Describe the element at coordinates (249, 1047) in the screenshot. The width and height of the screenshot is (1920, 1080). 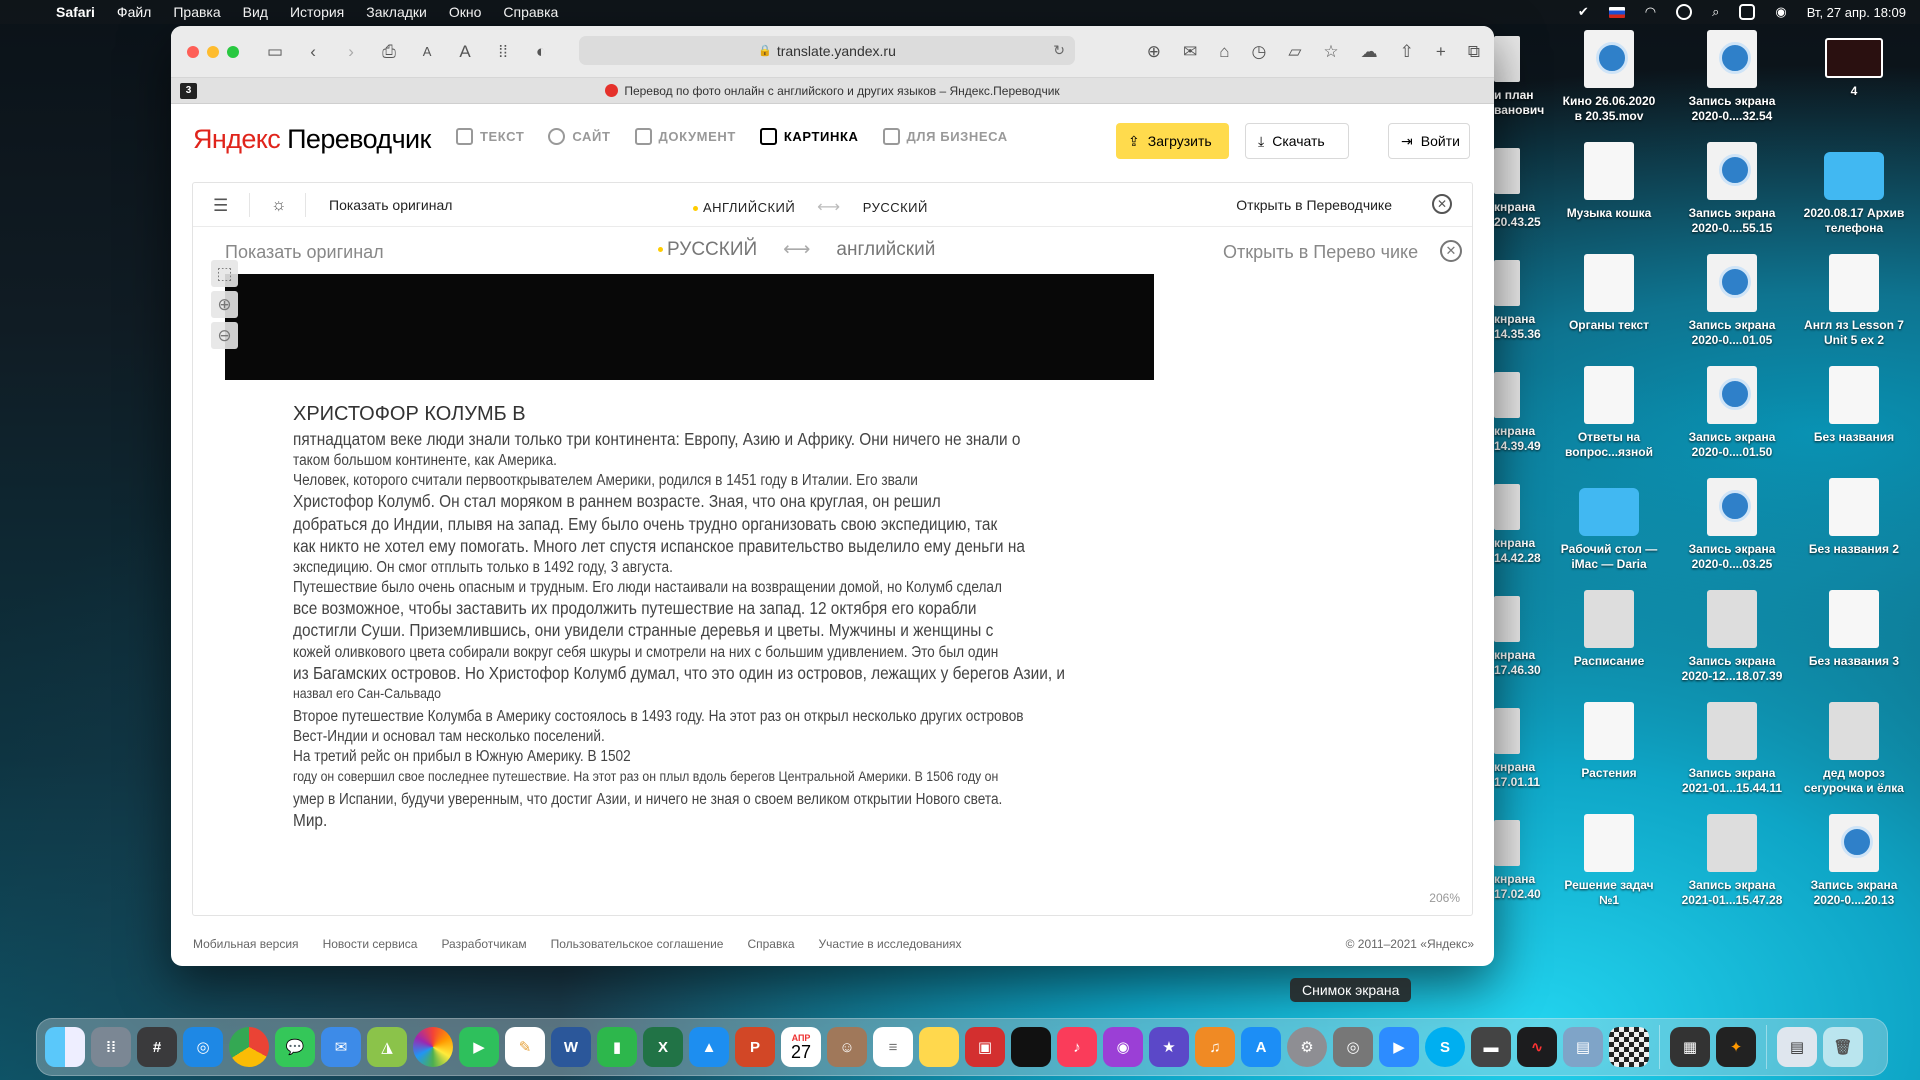
I see `chrome-icon` at that location.